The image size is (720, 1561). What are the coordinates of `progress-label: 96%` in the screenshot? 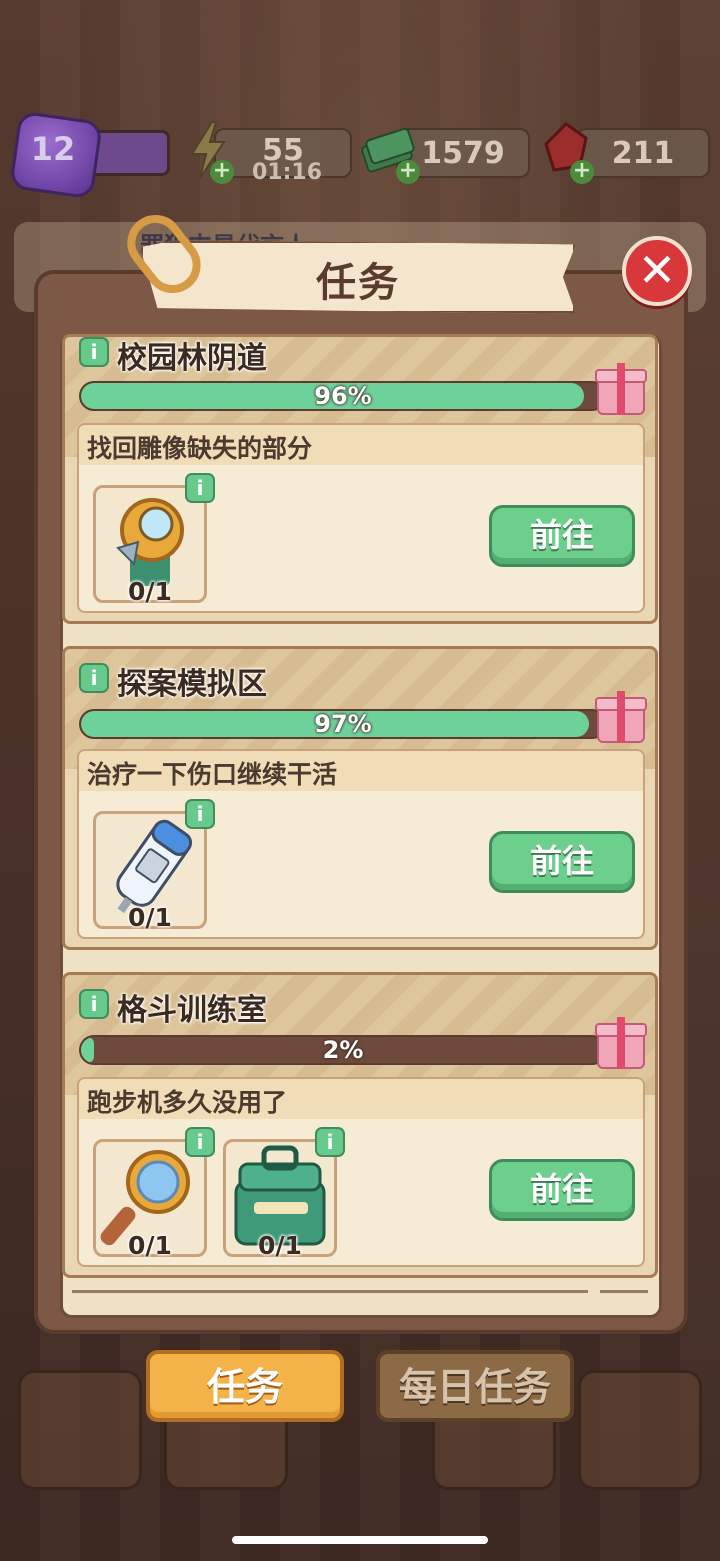 It's located at (343, 396).